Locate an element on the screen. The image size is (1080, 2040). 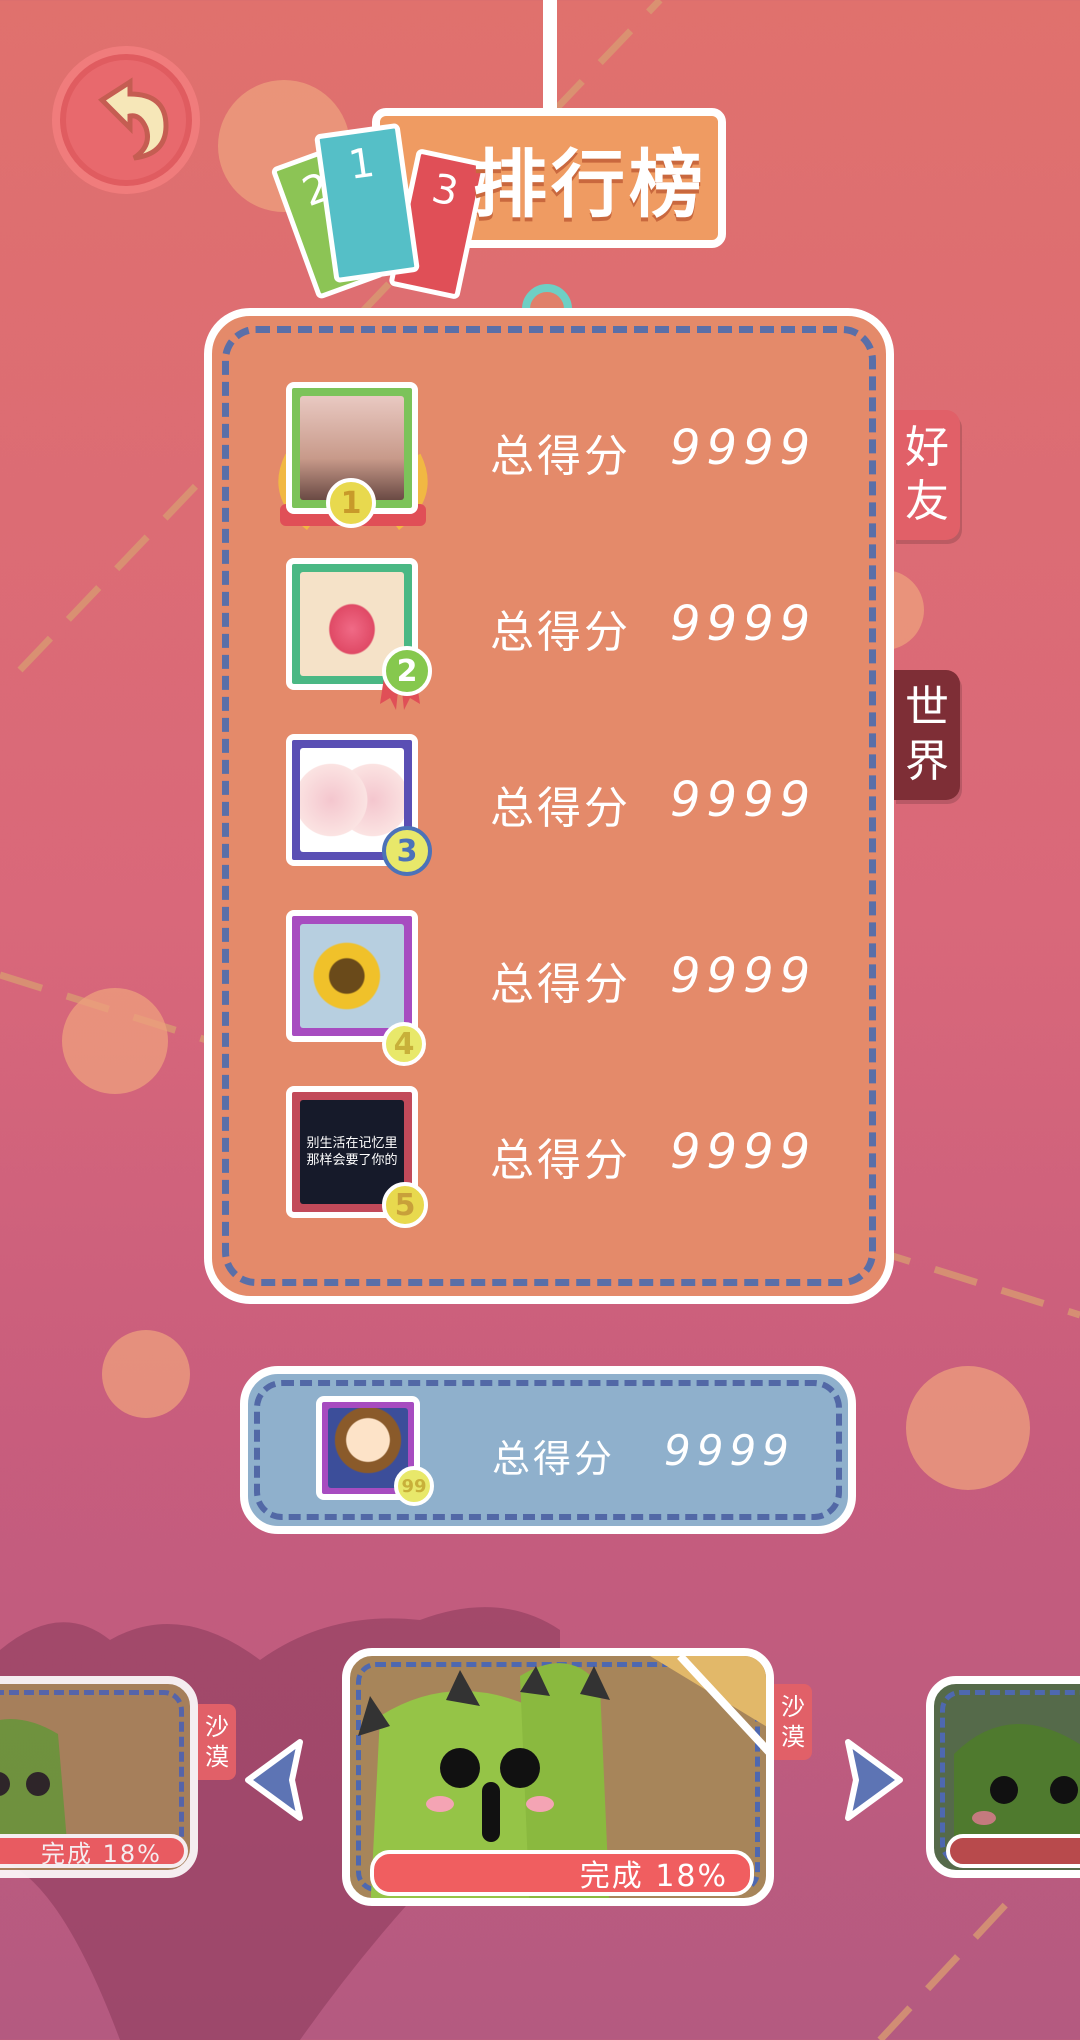
rank-badge-silver: 2 is located at coordinates (407, 671).